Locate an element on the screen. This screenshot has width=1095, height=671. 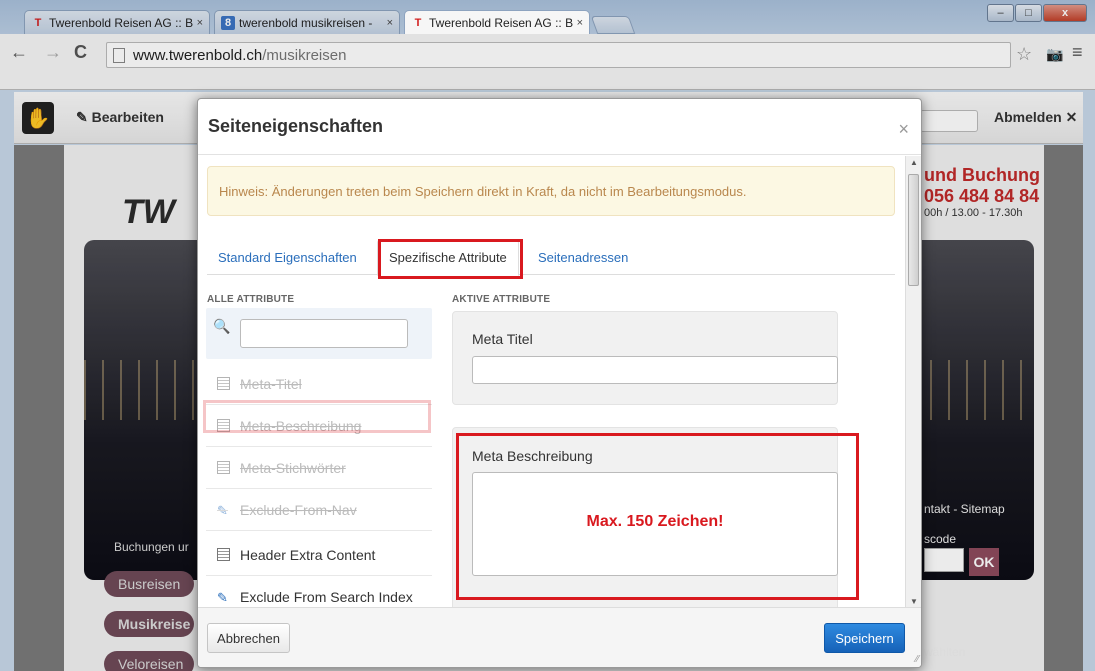
resize-grip-icon: ⁄⁄ is located at coordinates (917, 659).